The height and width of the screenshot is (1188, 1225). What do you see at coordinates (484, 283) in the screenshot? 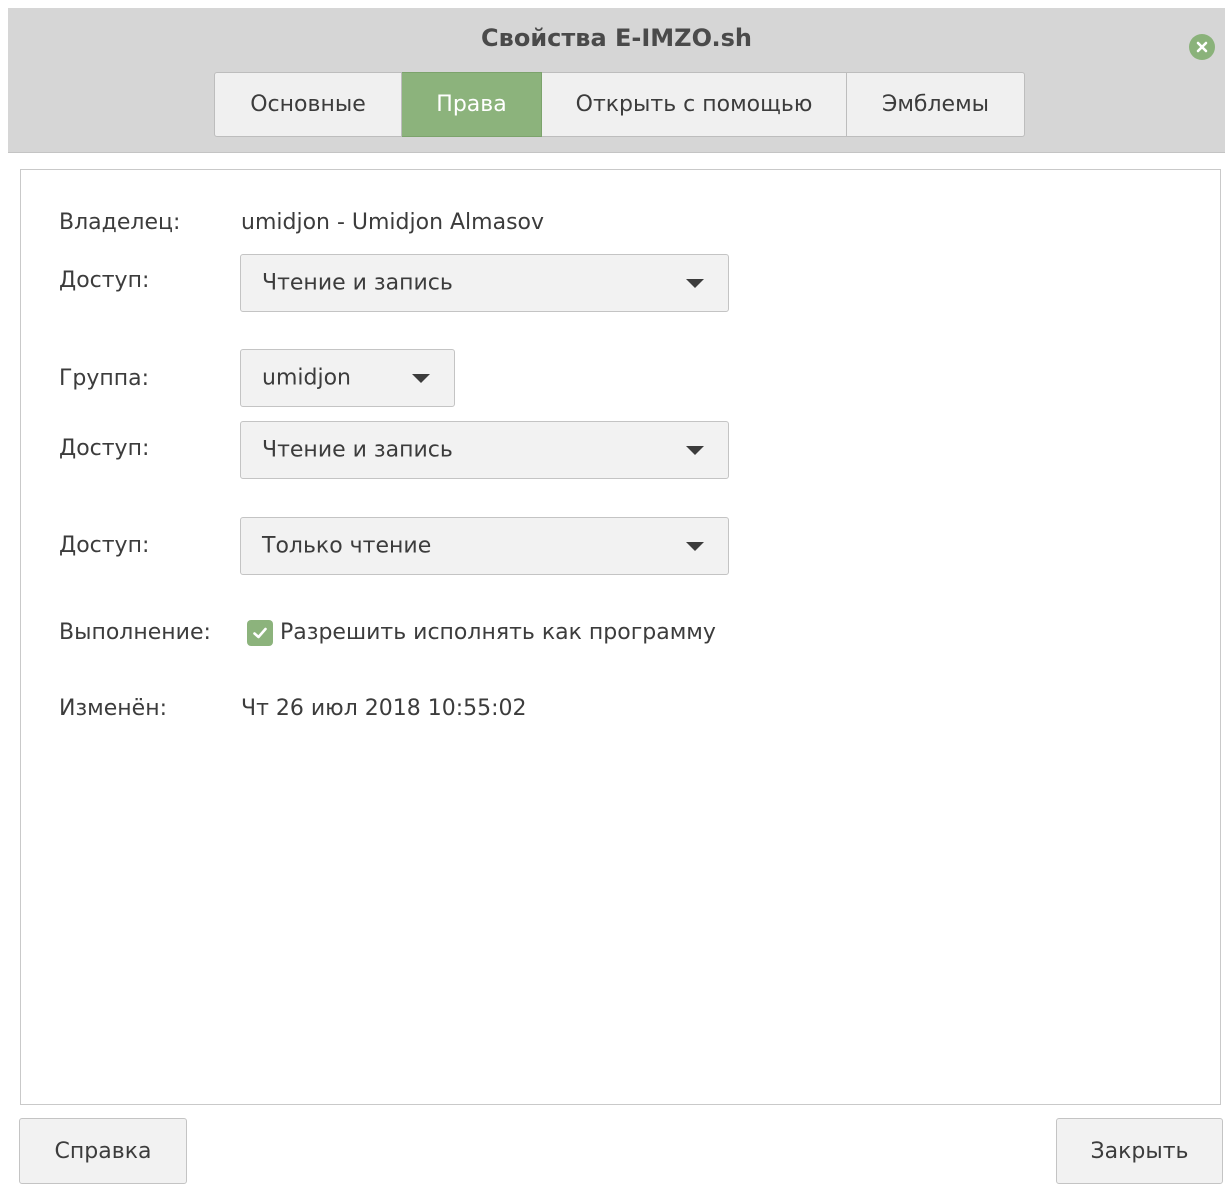
I see `owner-access-dropdown: Чтение и запись` at bounding box center [484, 283].